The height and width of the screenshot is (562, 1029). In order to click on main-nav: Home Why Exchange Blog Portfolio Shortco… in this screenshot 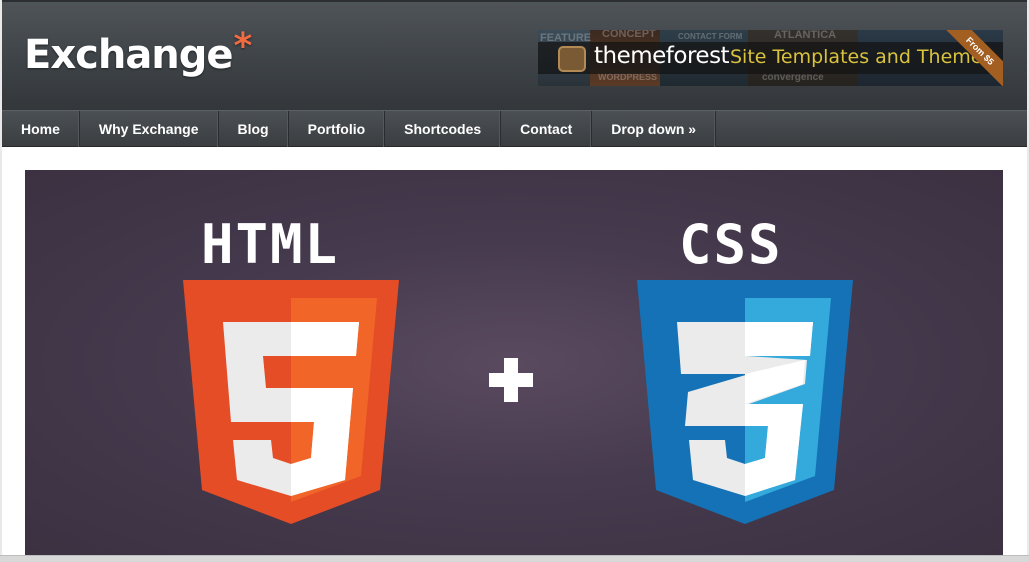, I will do `click(514, 128)`.